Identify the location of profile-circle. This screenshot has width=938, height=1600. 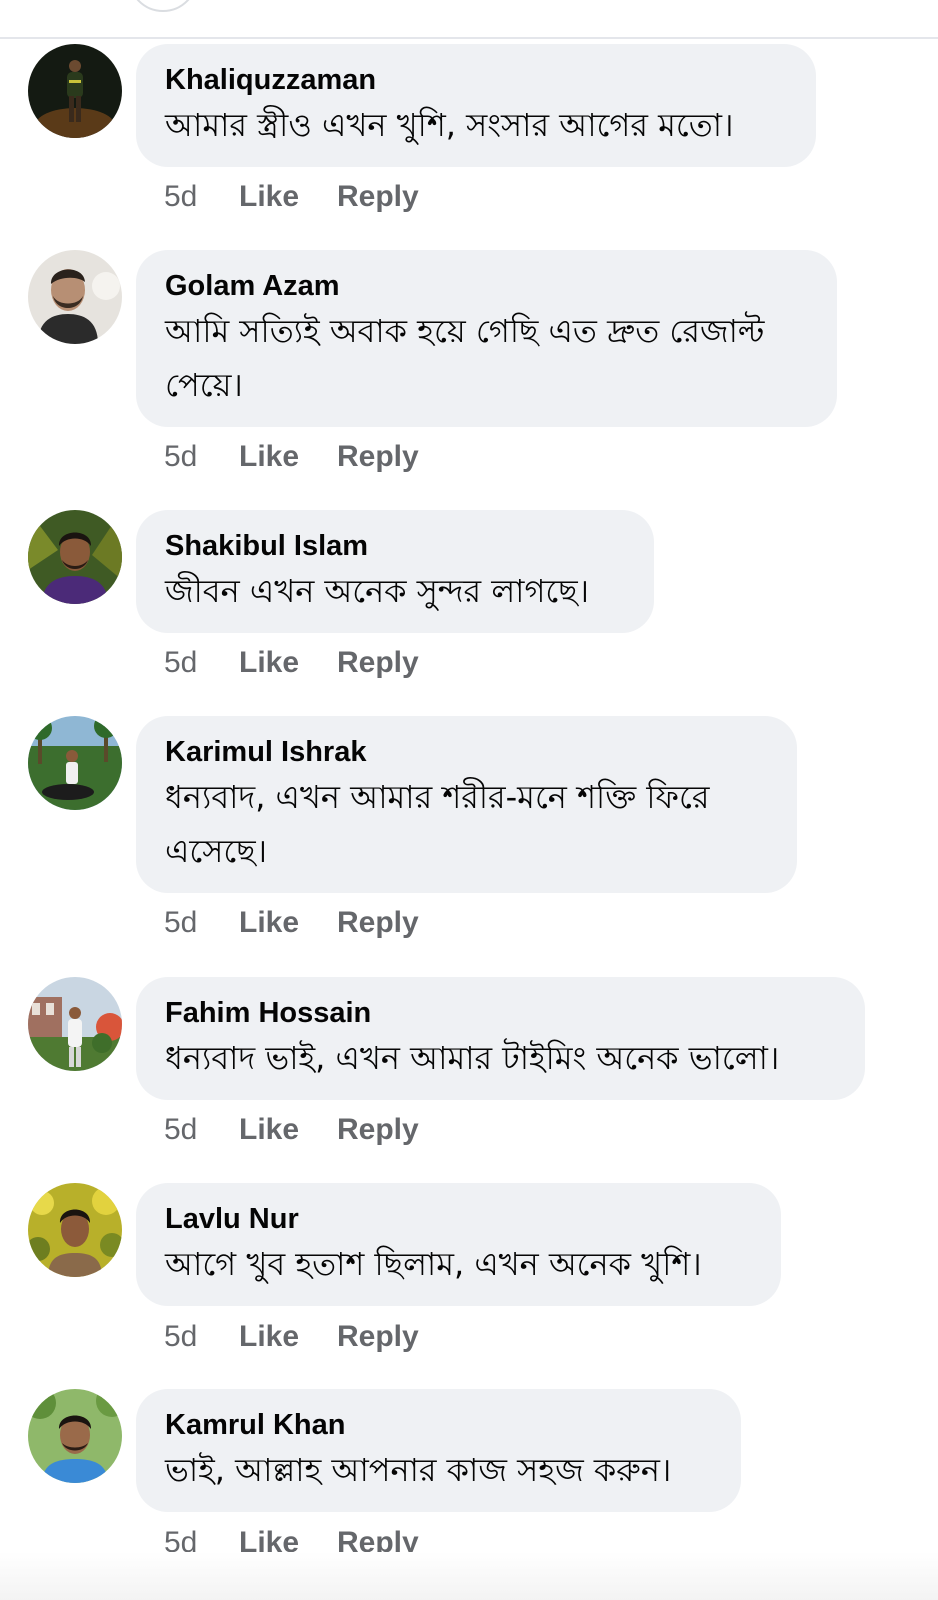
(163, 6).